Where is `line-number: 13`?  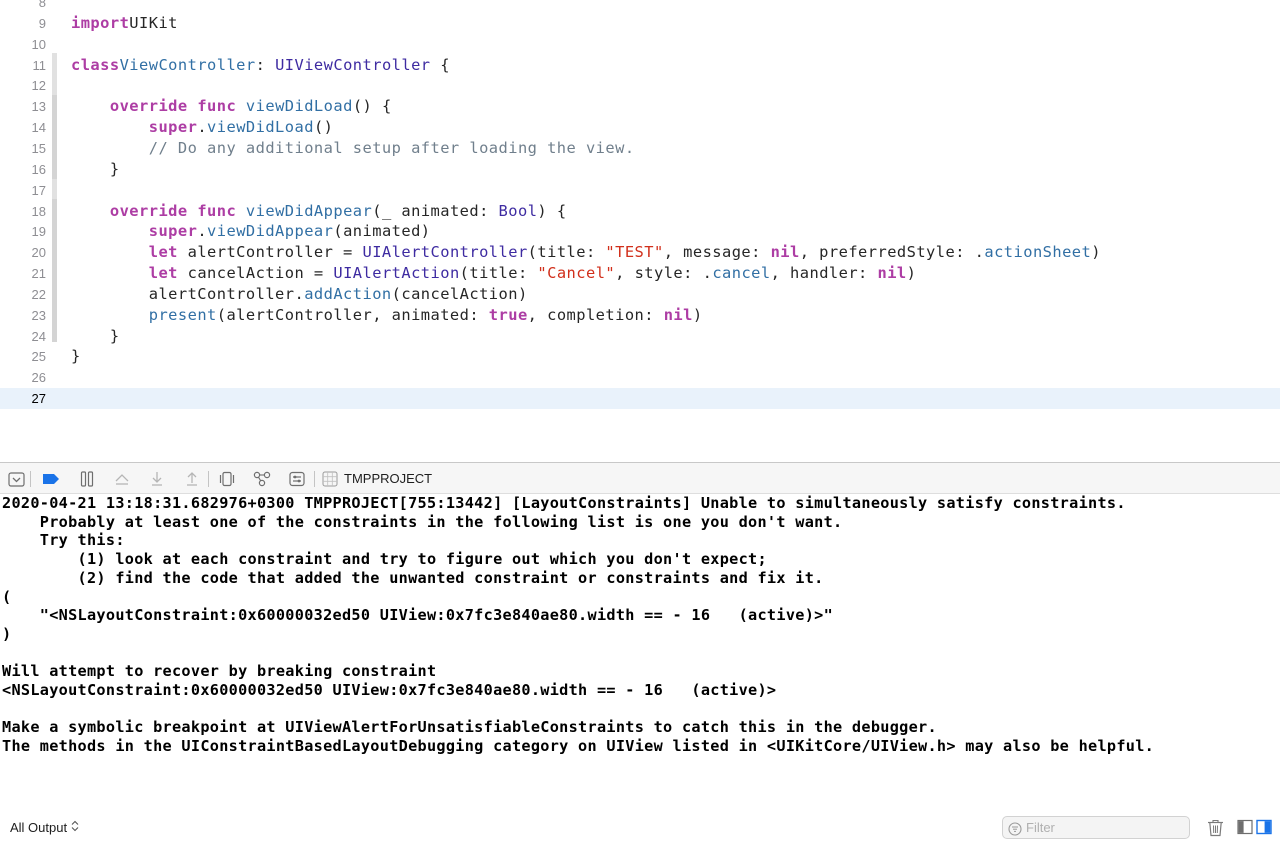 line-number: 13 is located at coordinates (38, 107).